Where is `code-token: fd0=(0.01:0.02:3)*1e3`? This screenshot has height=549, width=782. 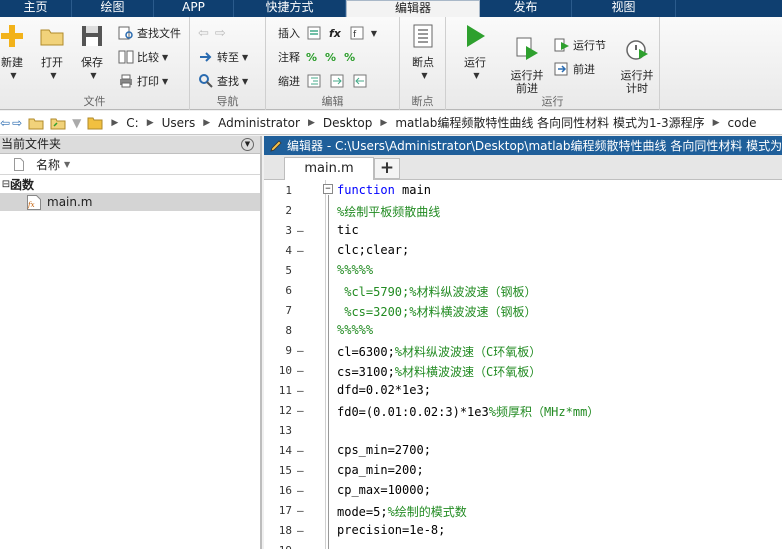
code-token: fd0=(0.01:0.02:3)*1e3 is located at coordinates (413, 412).